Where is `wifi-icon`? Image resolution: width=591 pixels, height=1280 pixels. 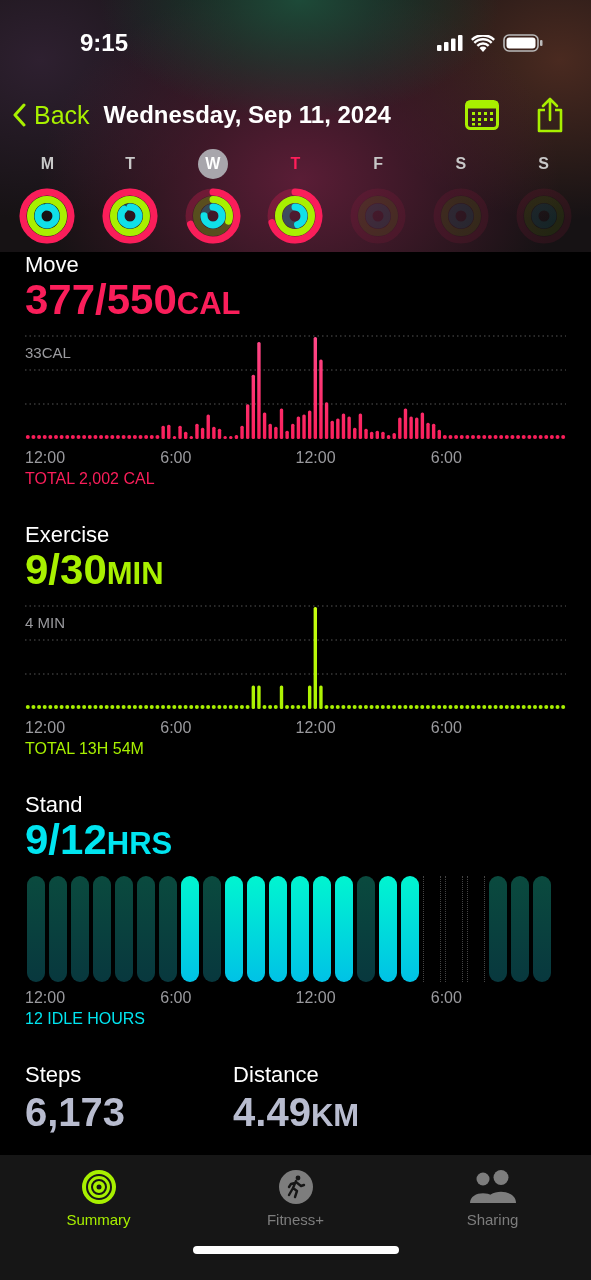 wifi-icon is located at coordinates (483, 43).